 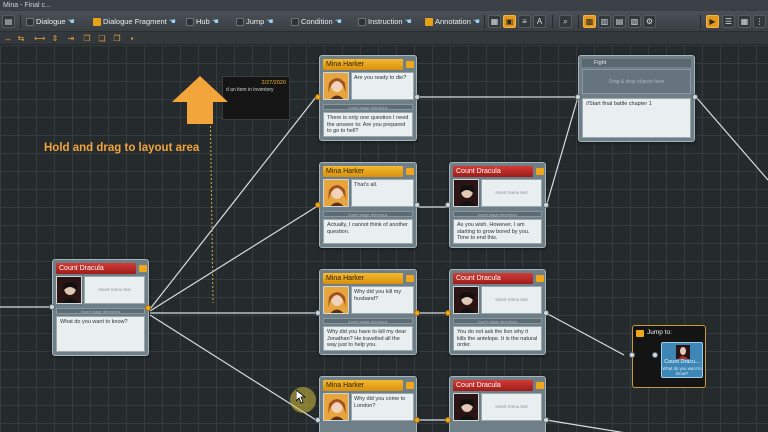 What do you see at coordinates (317, 21) in the screenshot?
I see `toolbar-condition-button: Condition ☚` at bounding box center [317, 21].